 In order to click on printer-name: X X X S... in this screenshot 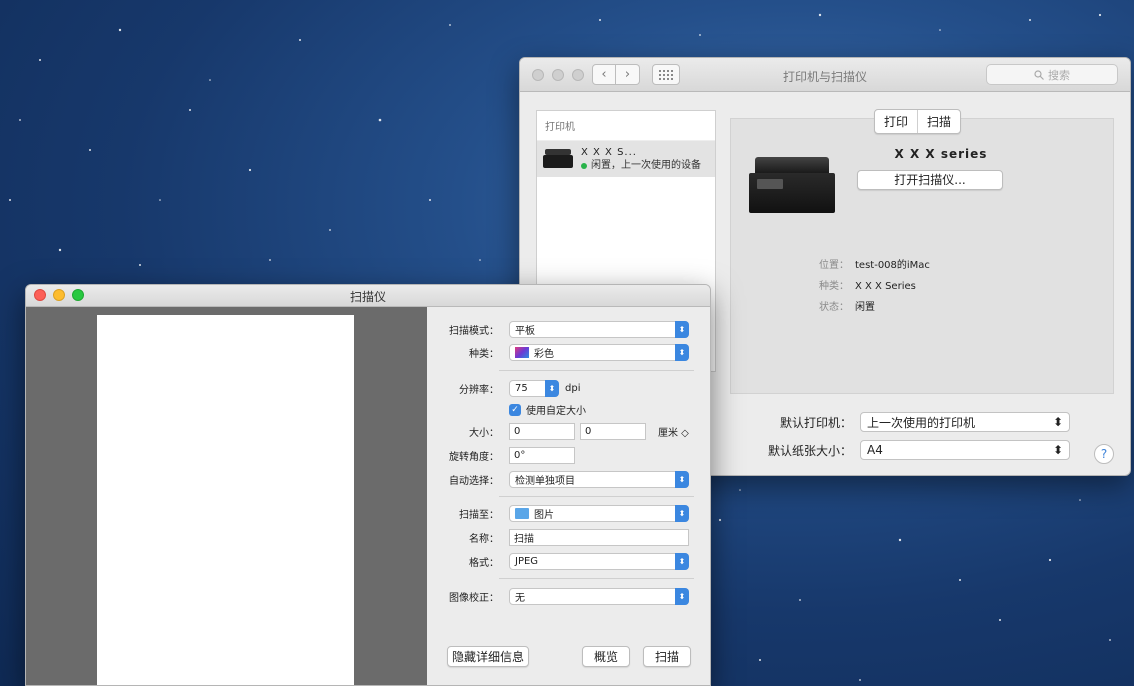, I will do `click(609, 152)`.